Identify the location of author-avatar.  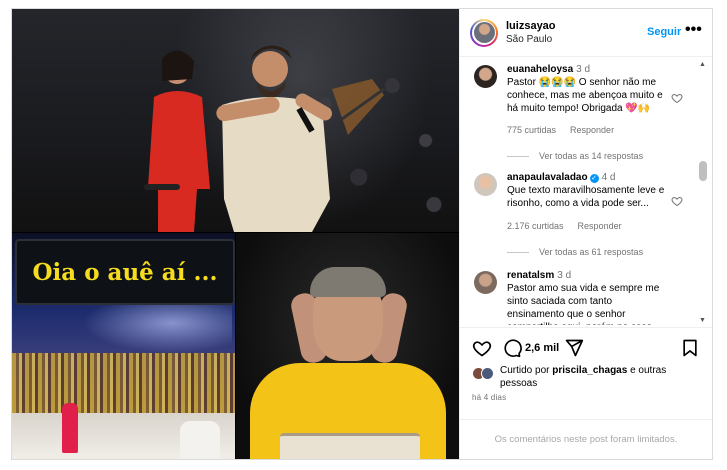
(484, 32).